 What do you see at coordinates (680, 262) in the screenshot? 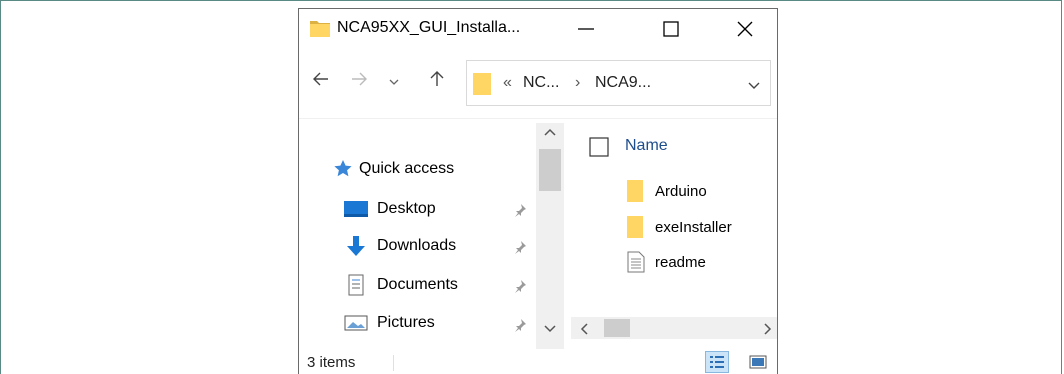
I see `file-name: readme` at bounding box center [680, 262].